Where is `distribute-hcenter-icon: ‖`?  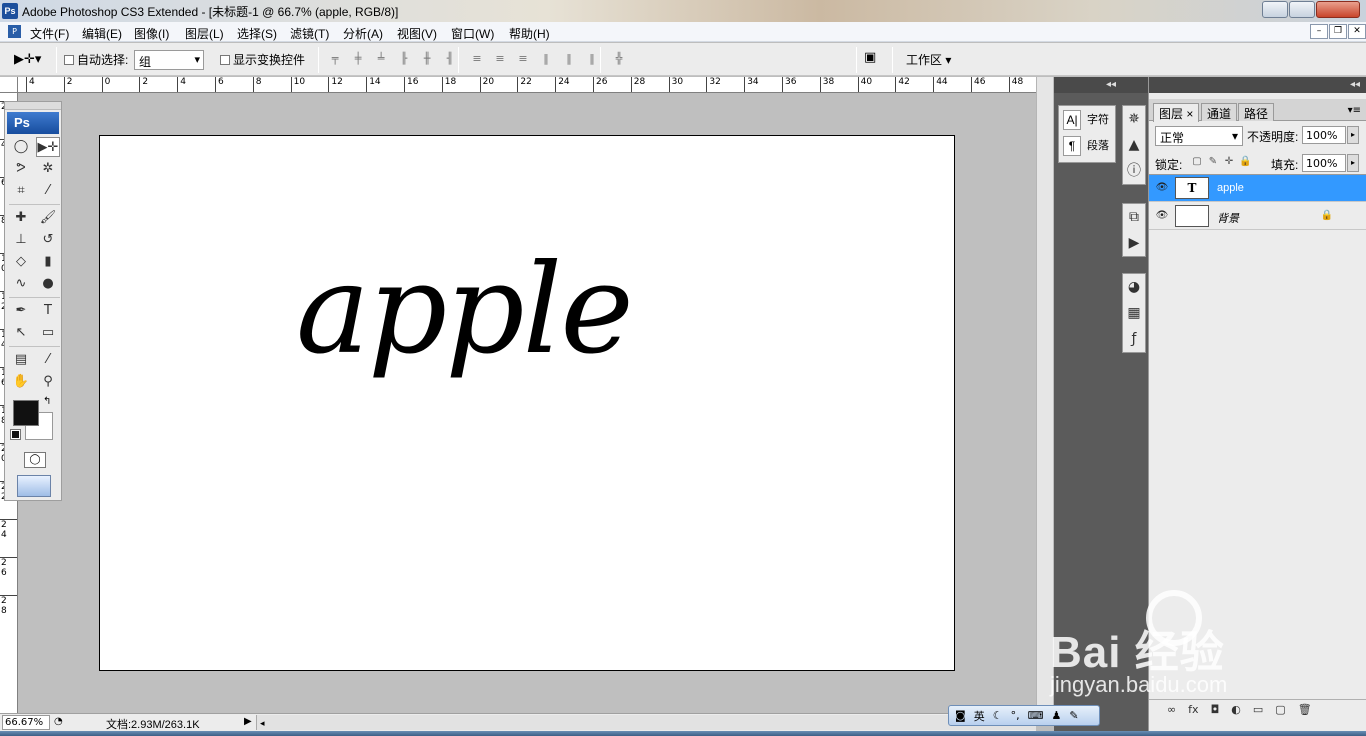
distribute-hcenter-icon: ‖ is located at coordinates (569, 59).